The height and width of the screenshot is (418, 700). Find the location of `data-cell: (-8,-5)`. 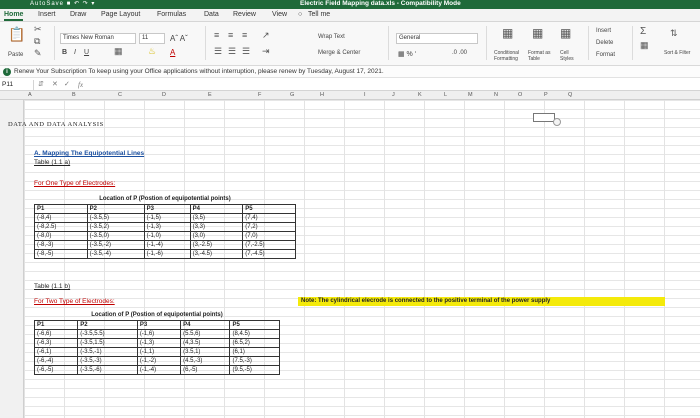

data-cell: (-8,-5) is located at coordinates (61, 253).